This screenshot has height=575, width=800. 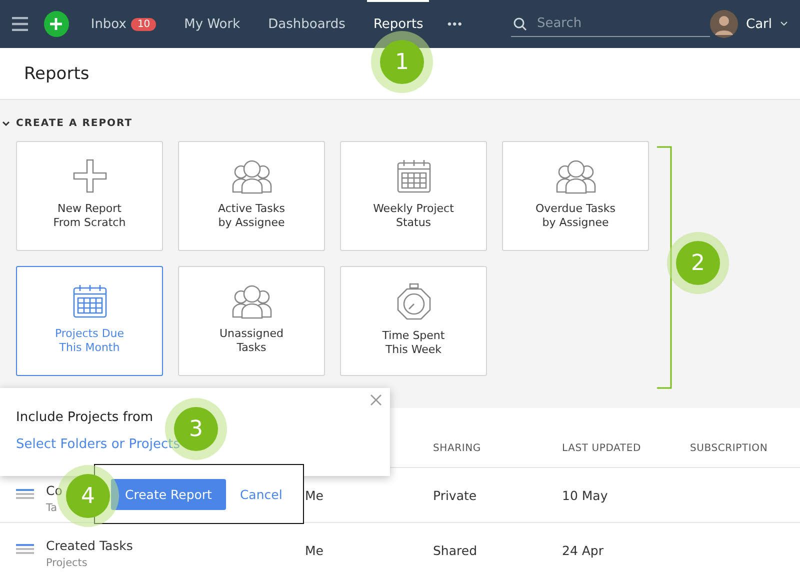 What do you see at coordinates (251, 321) in the screenshot?
I see `report-template-card: Unassigned Tasks` at bounding box center [251, 321].